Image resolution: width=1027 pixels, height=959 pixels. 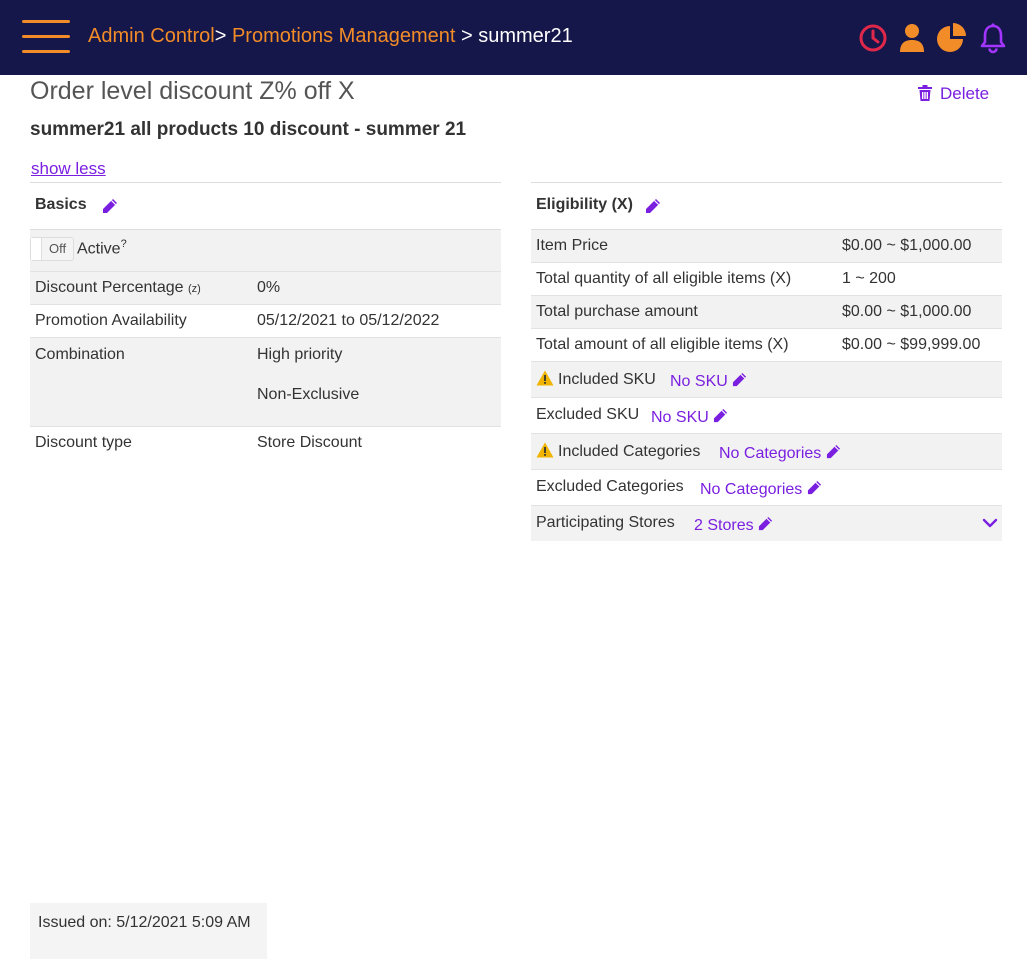 What do you see at coordinates (618, 451) in the screenshot?
I see `included-categories-label: Included Categories` at bounding box center [618, 451].